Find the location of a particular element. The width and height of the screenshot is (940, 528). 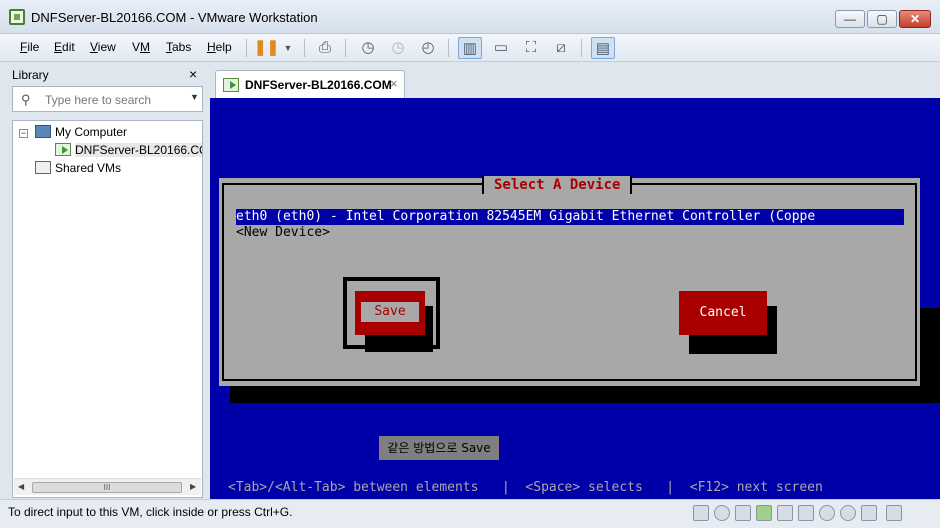

tab-label: DNFServer-BL20166.COM is located at coordinates (318, 85).